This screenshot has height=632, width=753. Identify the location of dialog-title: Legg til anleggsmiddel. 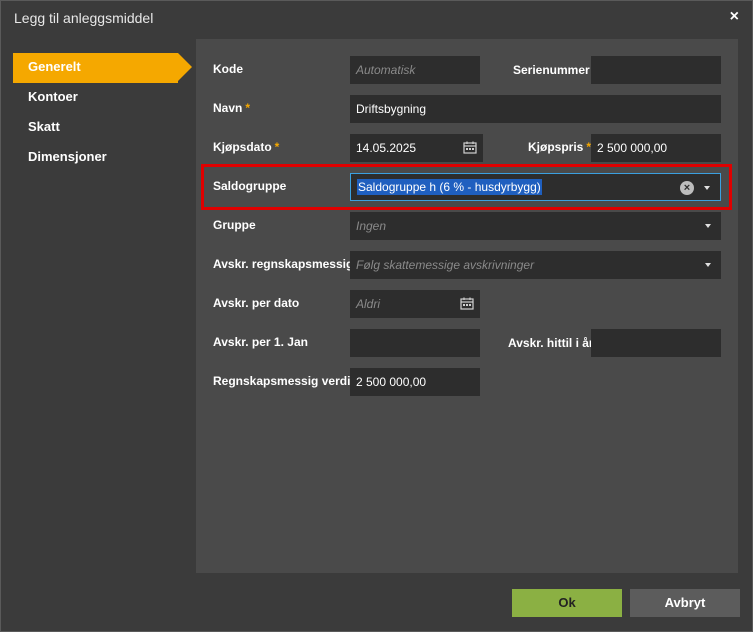
(84, 18).